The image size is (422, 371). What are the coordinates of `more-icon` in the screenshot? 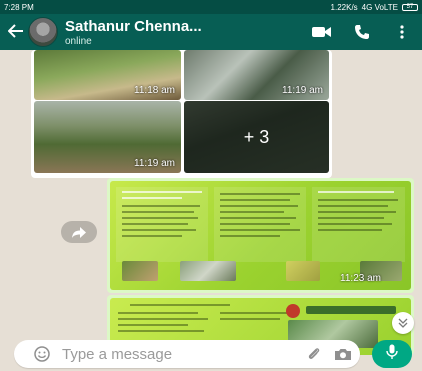 It's located at (402, 32).